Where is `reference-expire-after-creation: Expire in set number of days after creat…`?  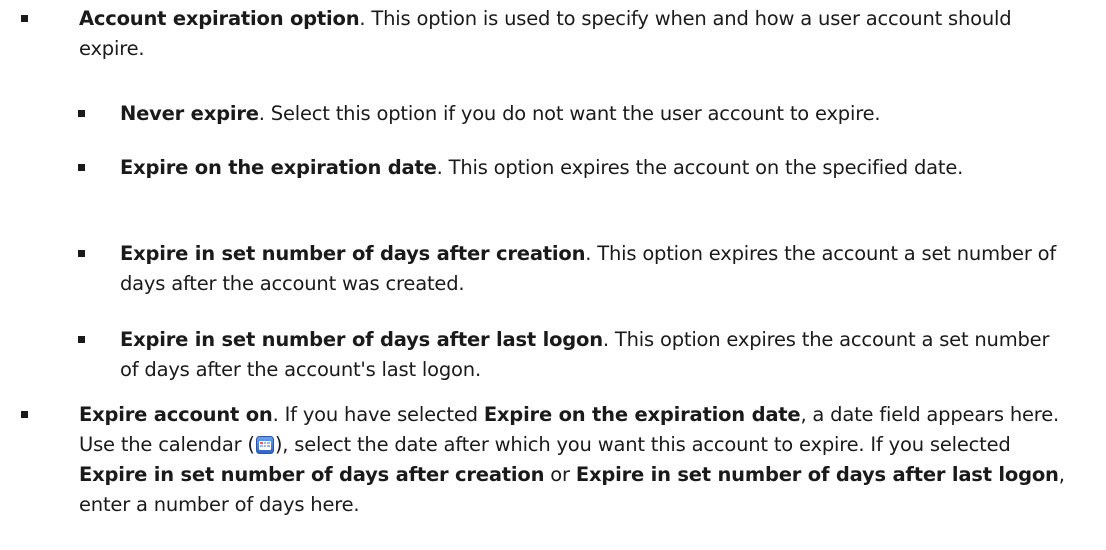 reference-expire-after-creation: Expire in set number of days after creat… is located at coordinates (312, 474).